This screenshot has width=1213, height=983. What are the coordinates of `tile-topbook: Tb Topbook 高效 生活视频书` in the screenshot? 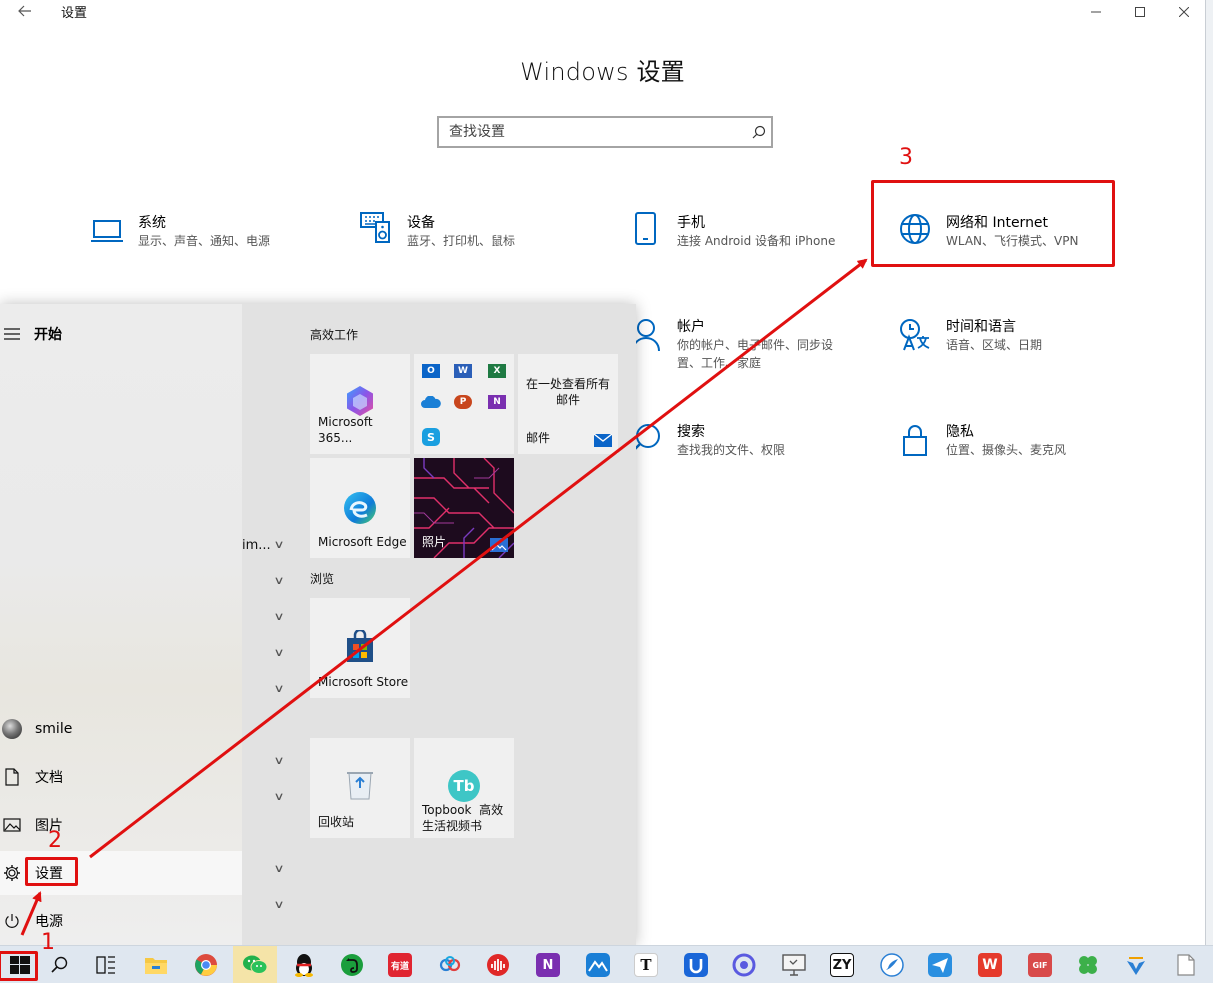 It's located at (464, 788).